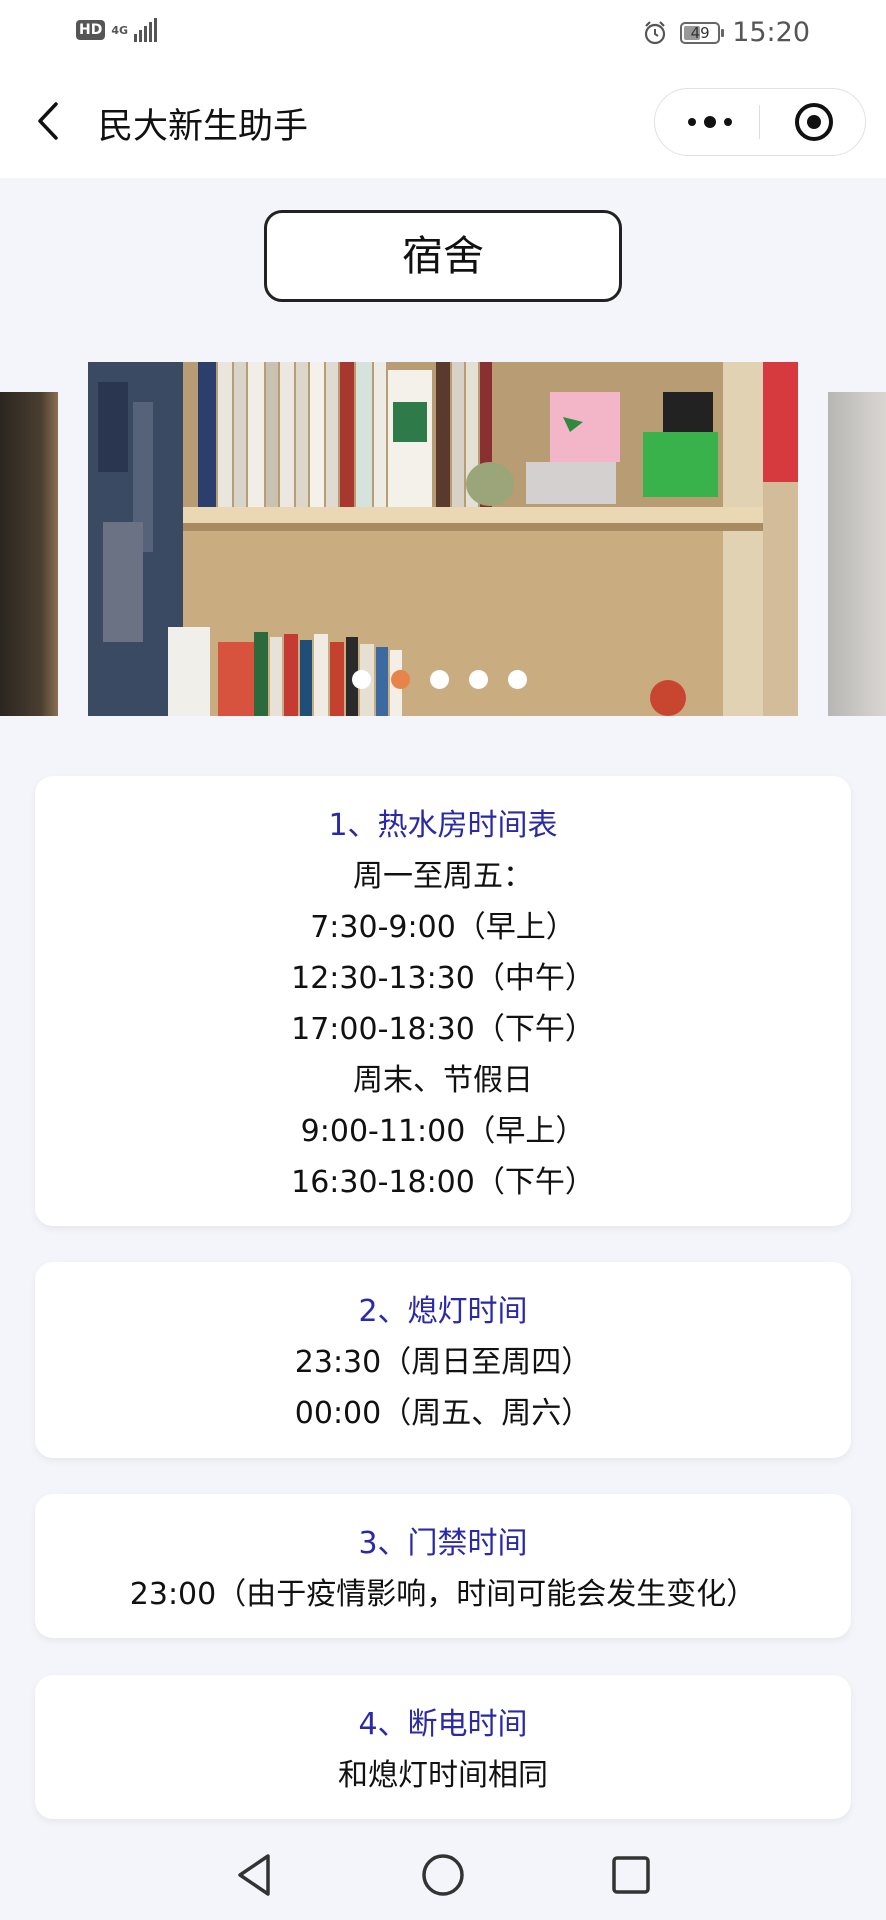  What do you see at coordinates (146, 30) in the screenshot?
I see `signal-bars-icon` at bounding box center [146, 30].